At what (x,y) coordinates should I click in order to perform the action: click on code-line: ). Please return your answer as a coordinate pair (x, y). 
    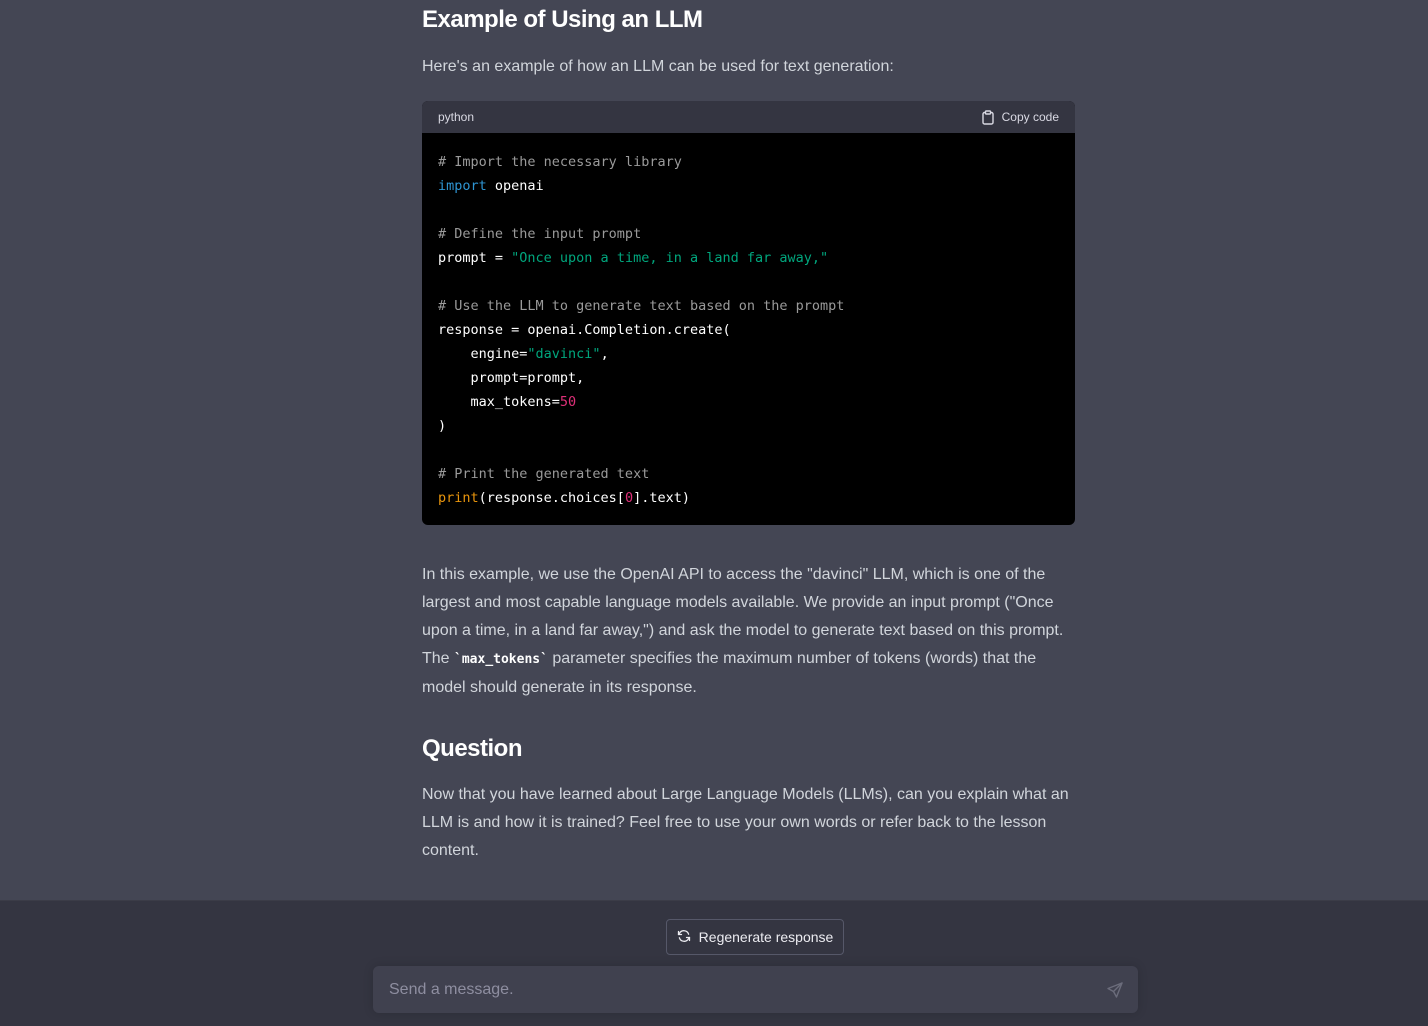
    Looking at the image, I should click on (442, 426).